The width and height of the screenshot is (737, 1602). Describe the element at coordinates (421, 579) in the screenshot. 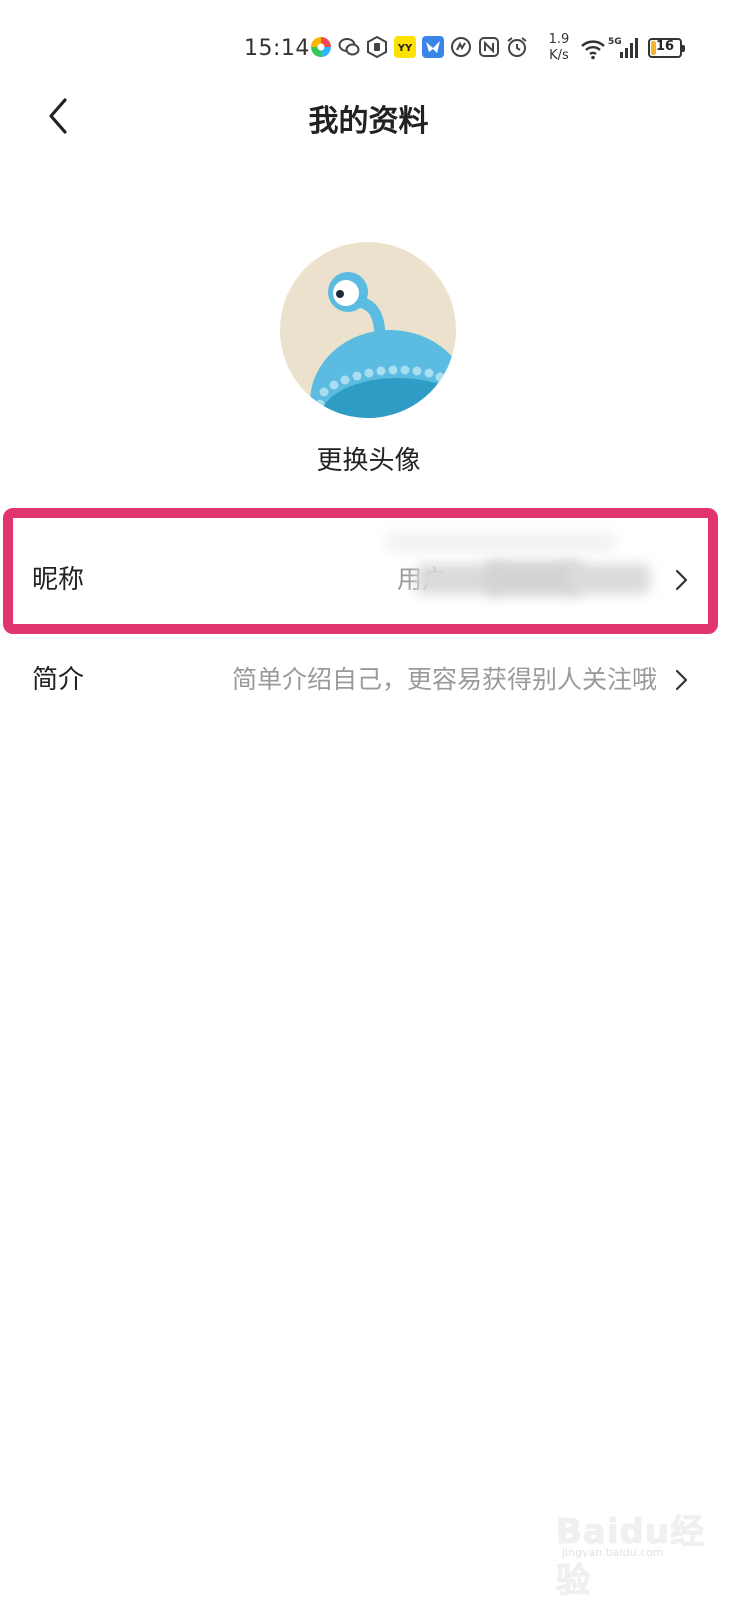

I see `nickname-value: 用户` at that location.